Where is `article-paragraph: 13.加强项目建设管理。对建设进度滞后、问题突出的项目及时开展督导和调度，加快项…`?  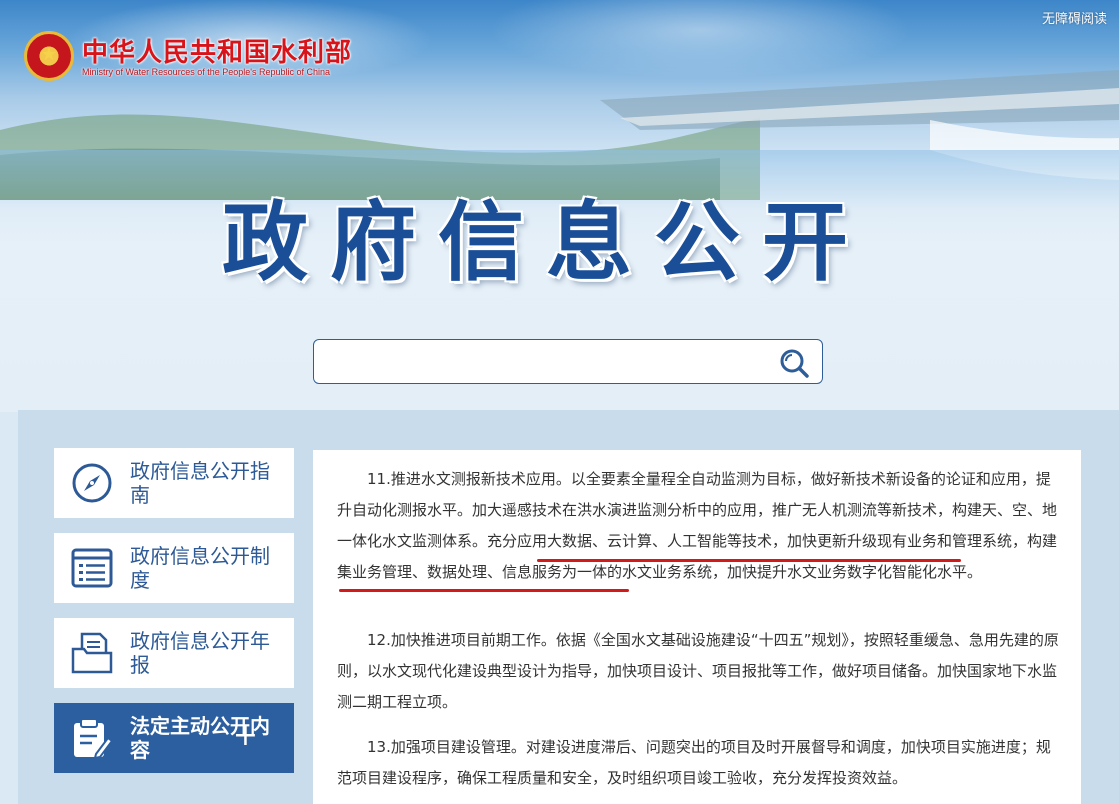 article-paragraph: 13.加强项目建设管理。对建设进度滞后、问题突出的项目及时开展督导和调度，加快项… is located at coordinates (694, 762).